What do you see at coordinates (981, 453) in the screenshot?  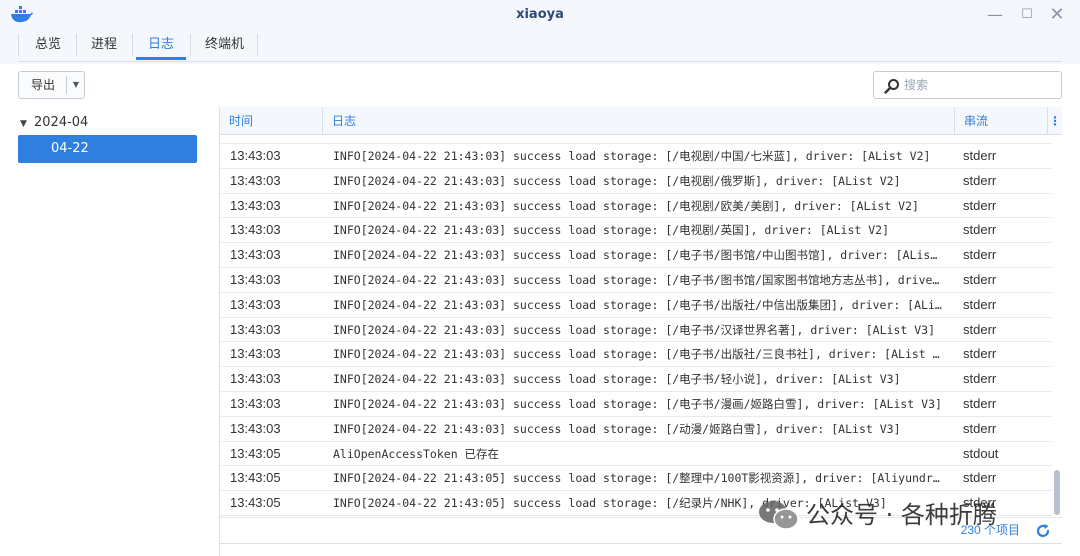 I see `cell-stream: stdout` at bounding box center [981, 453].